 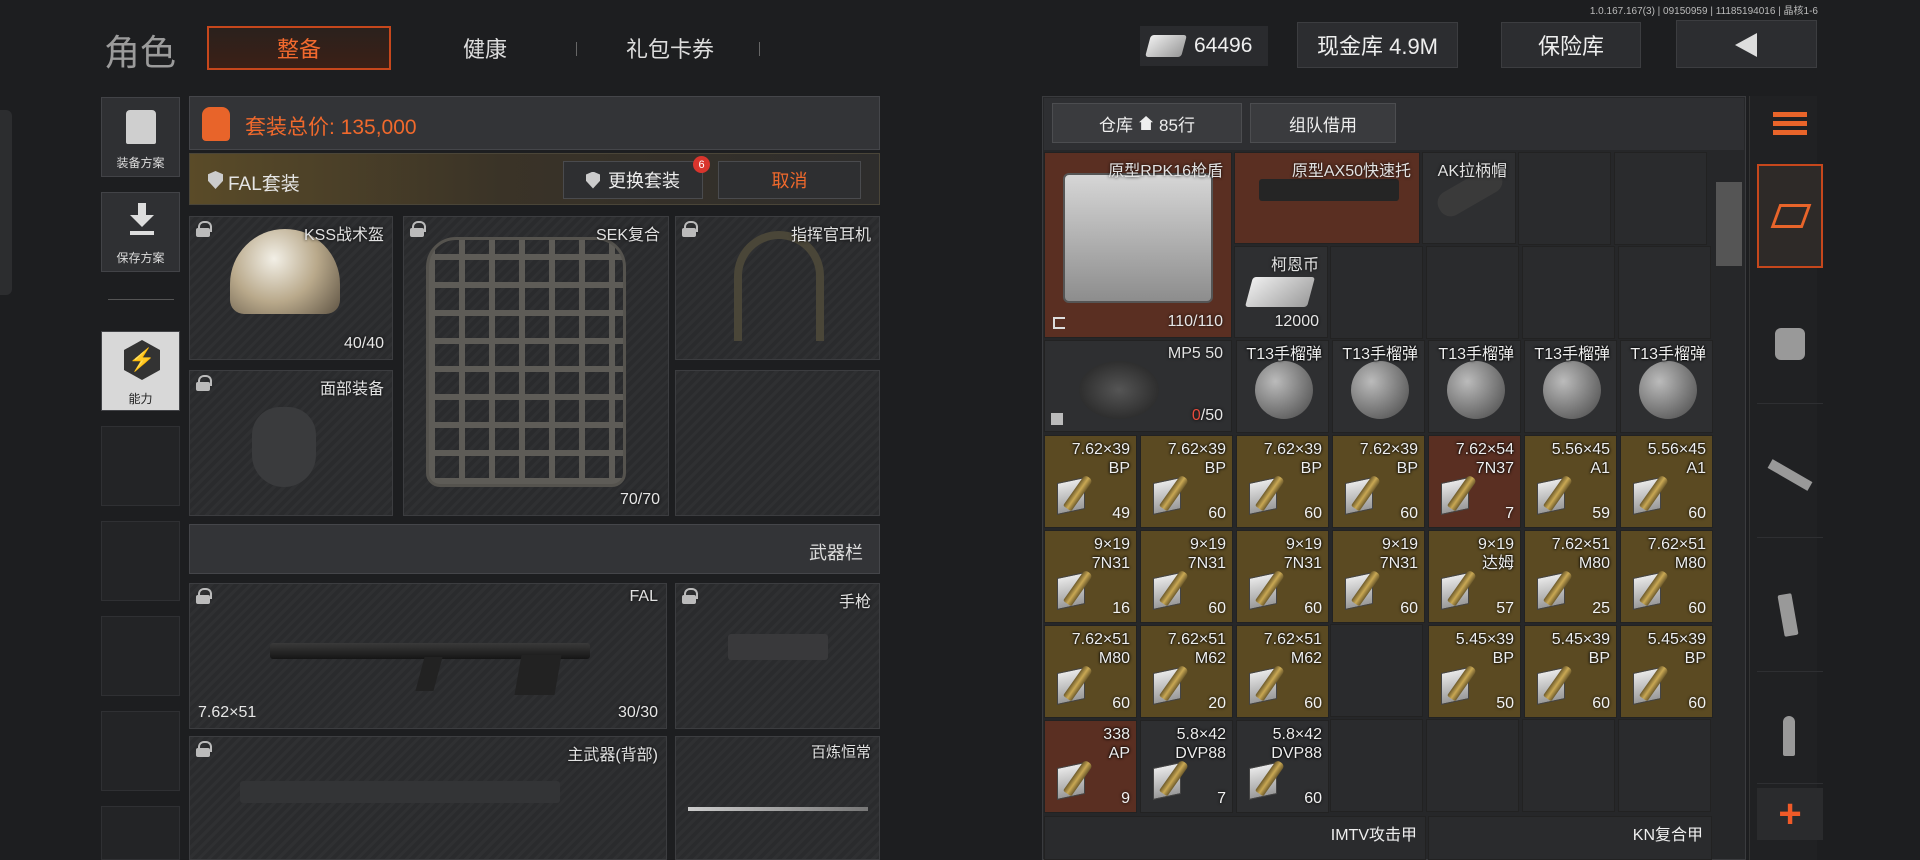 I want to click on storage-item-ak-cap: AK拉柄帽, so click(x=1469, y=198).